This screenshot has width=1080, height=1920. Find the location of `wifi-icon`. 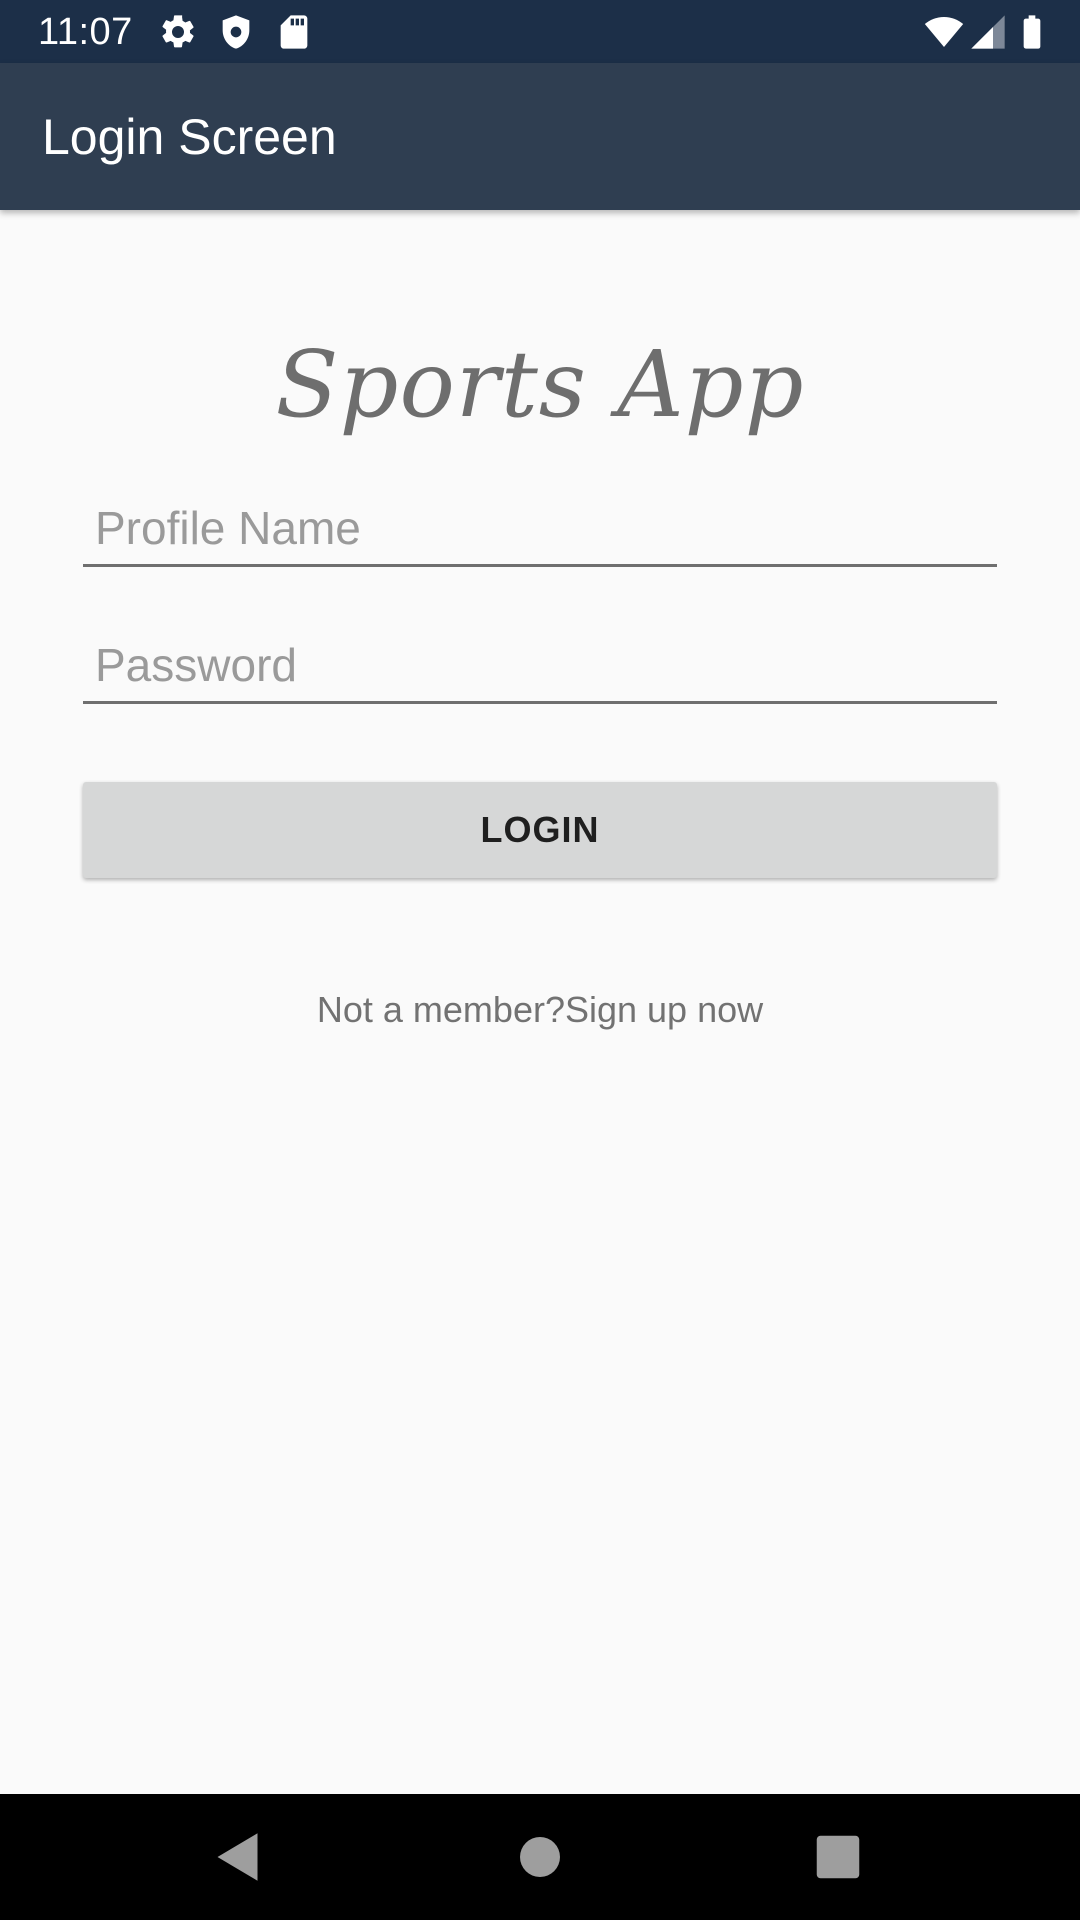

wifi-icon is located at coordinates (944, 32).